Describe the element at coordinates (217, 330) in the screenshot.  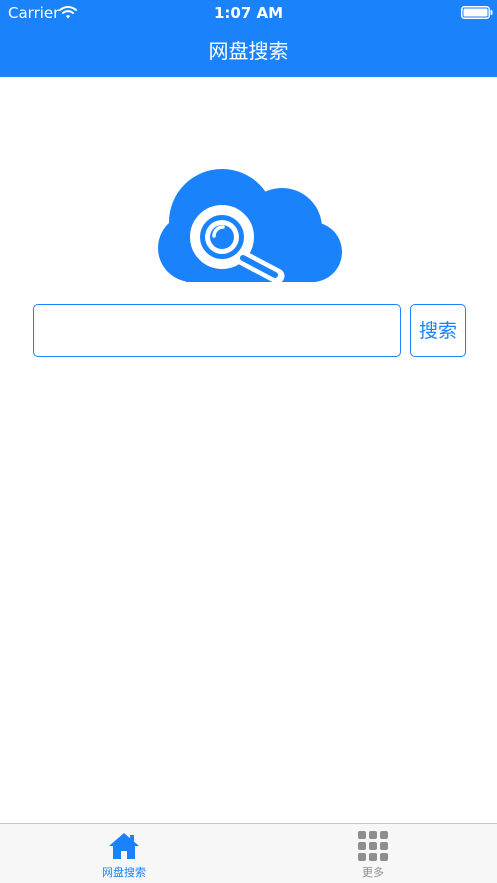
I see `search-input` at that location.